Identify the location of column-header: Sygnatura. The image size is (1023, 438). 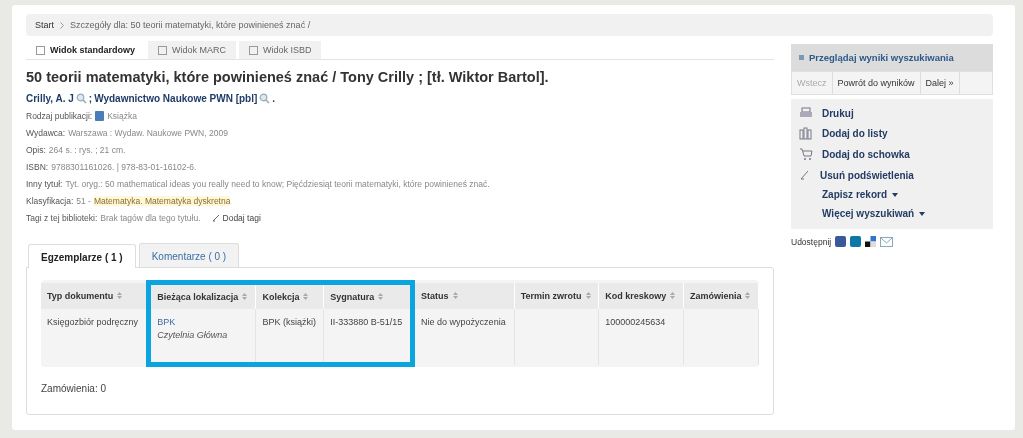
(368, 295).